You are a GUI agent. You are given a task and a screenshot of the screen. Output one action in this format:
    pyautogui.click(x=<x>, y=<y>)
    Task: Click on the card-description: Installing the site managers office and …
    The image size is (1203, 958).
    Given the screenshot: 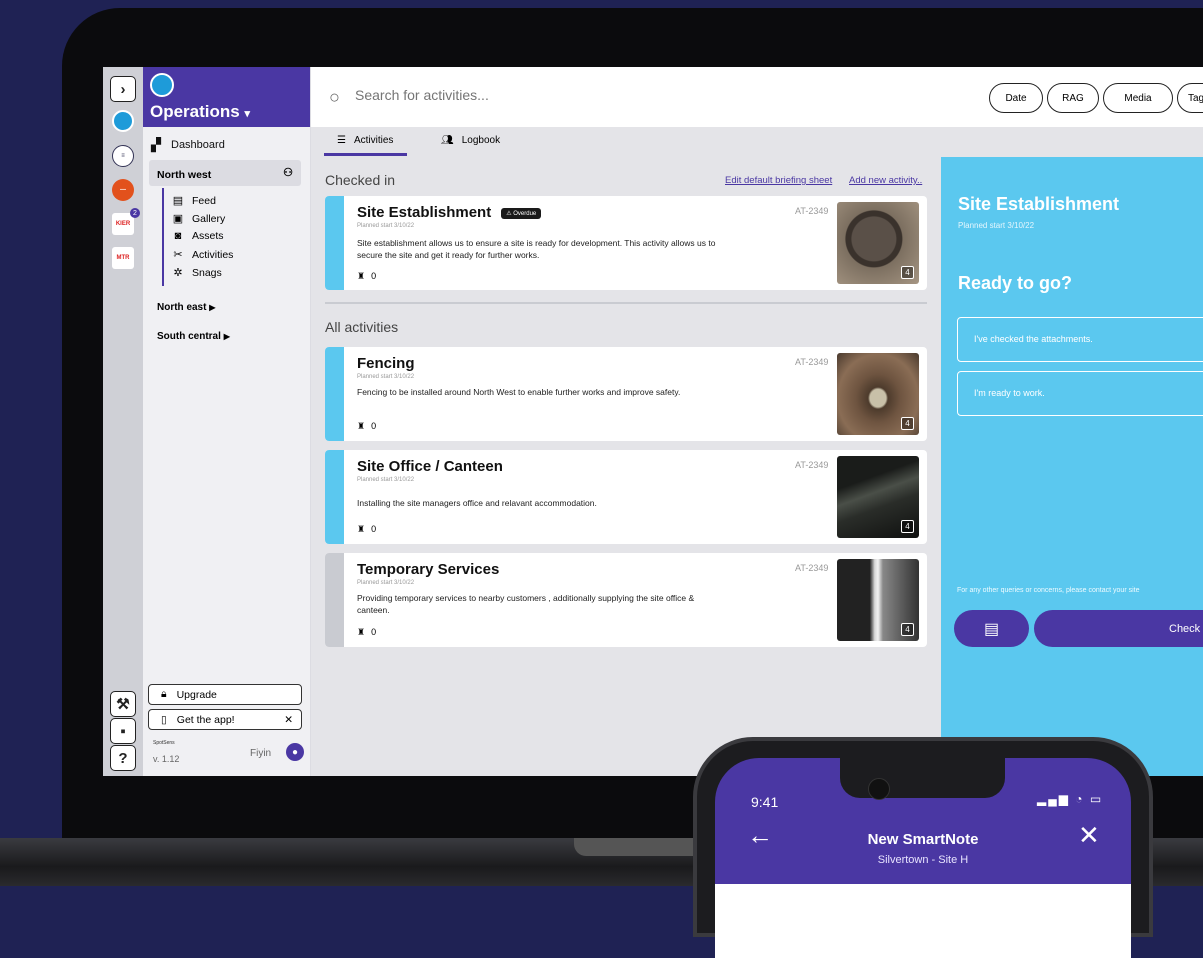 What is the action you would take?
    pyautogui.click(x=477, y=503)
    